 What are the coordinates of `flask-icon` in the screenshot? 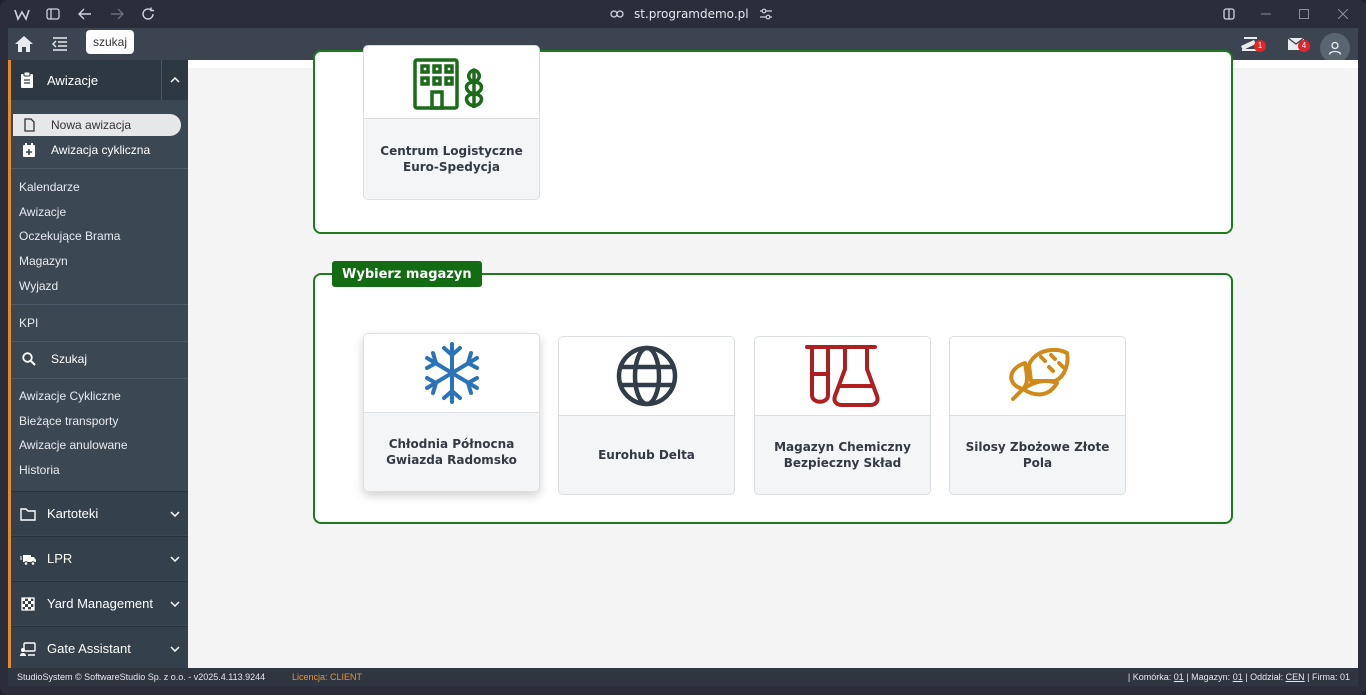 It's located at (841, 376).